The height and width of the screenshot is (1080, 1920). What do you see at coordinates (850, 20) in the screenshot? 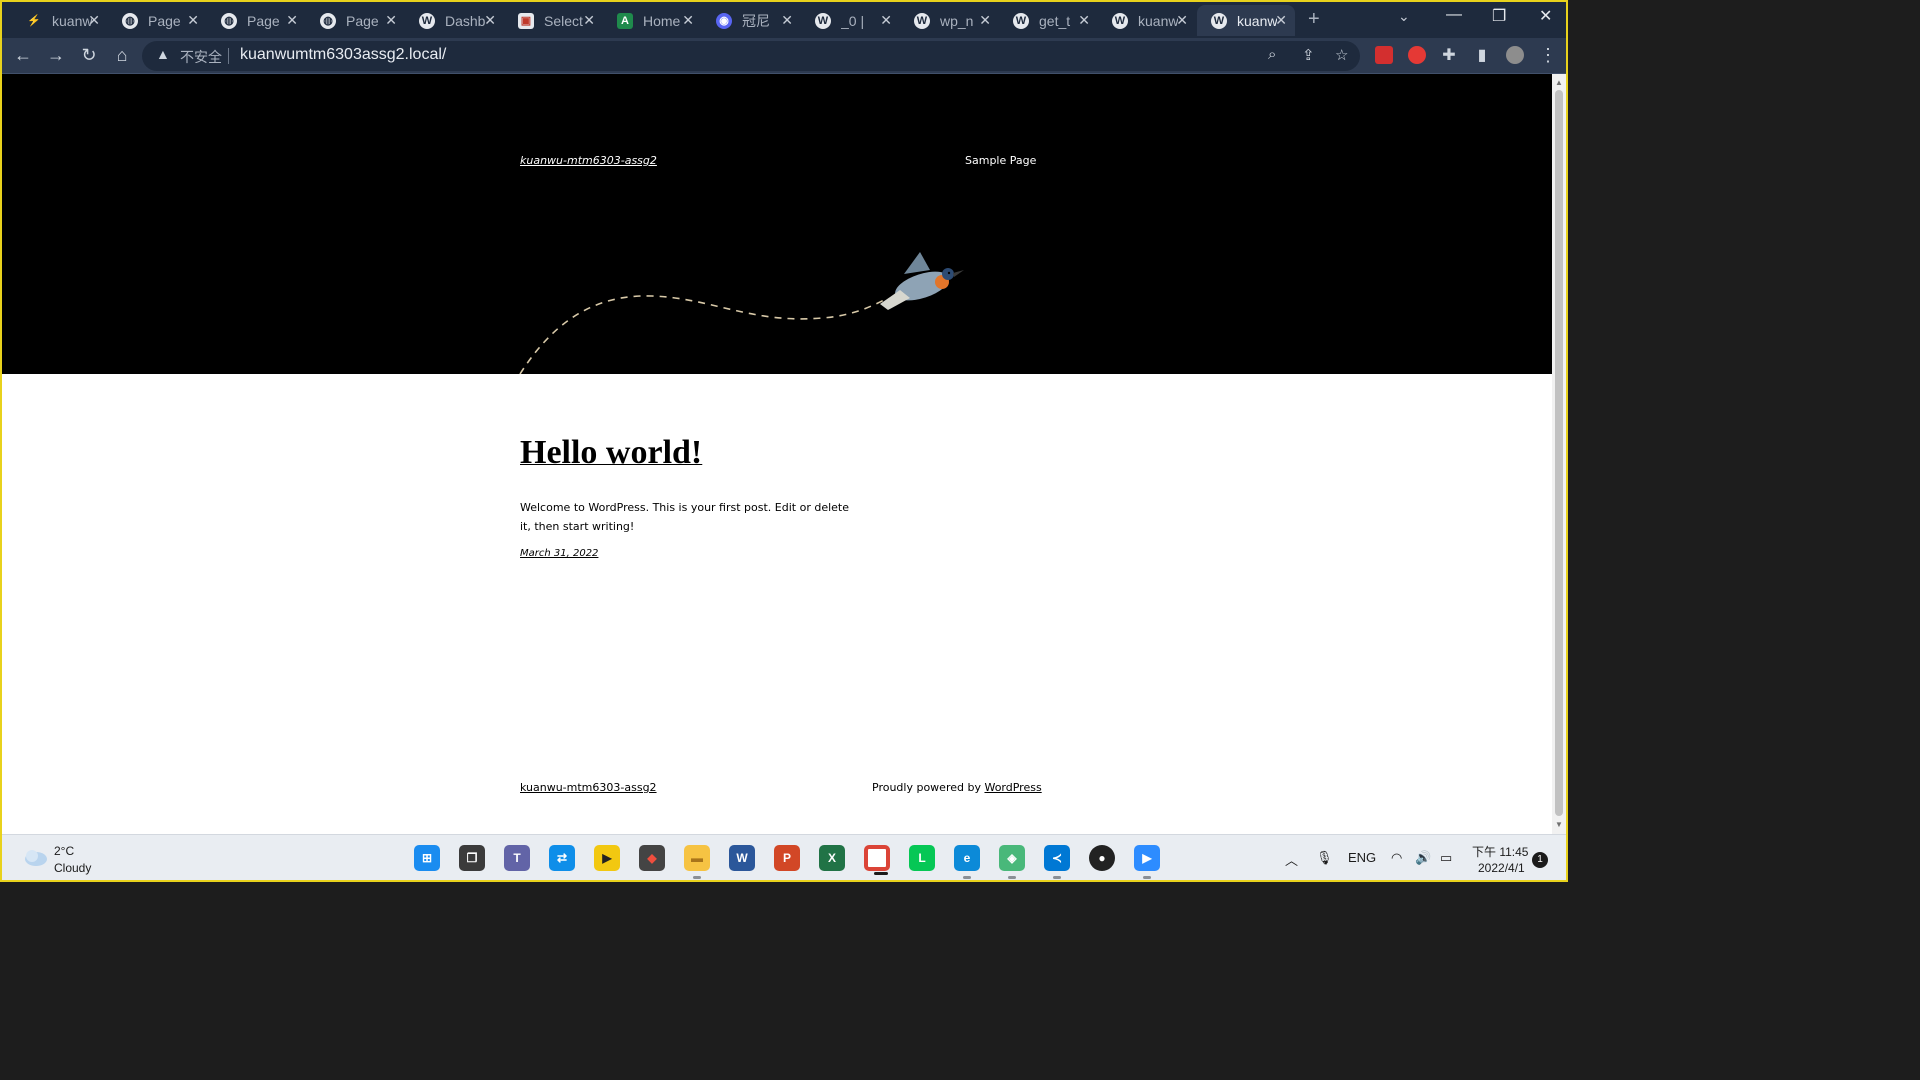
I see `tab-9: W _0 | ✕` at bounding box center [850, 20].